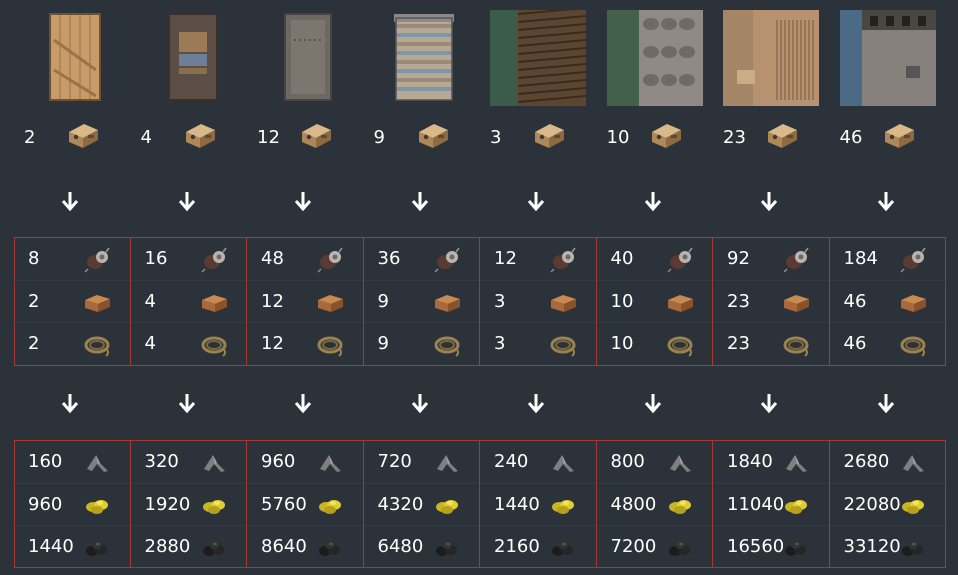 The height and width of the screenshot is (575, 958). I want to click on cost-count: 46, so click(851, 137).